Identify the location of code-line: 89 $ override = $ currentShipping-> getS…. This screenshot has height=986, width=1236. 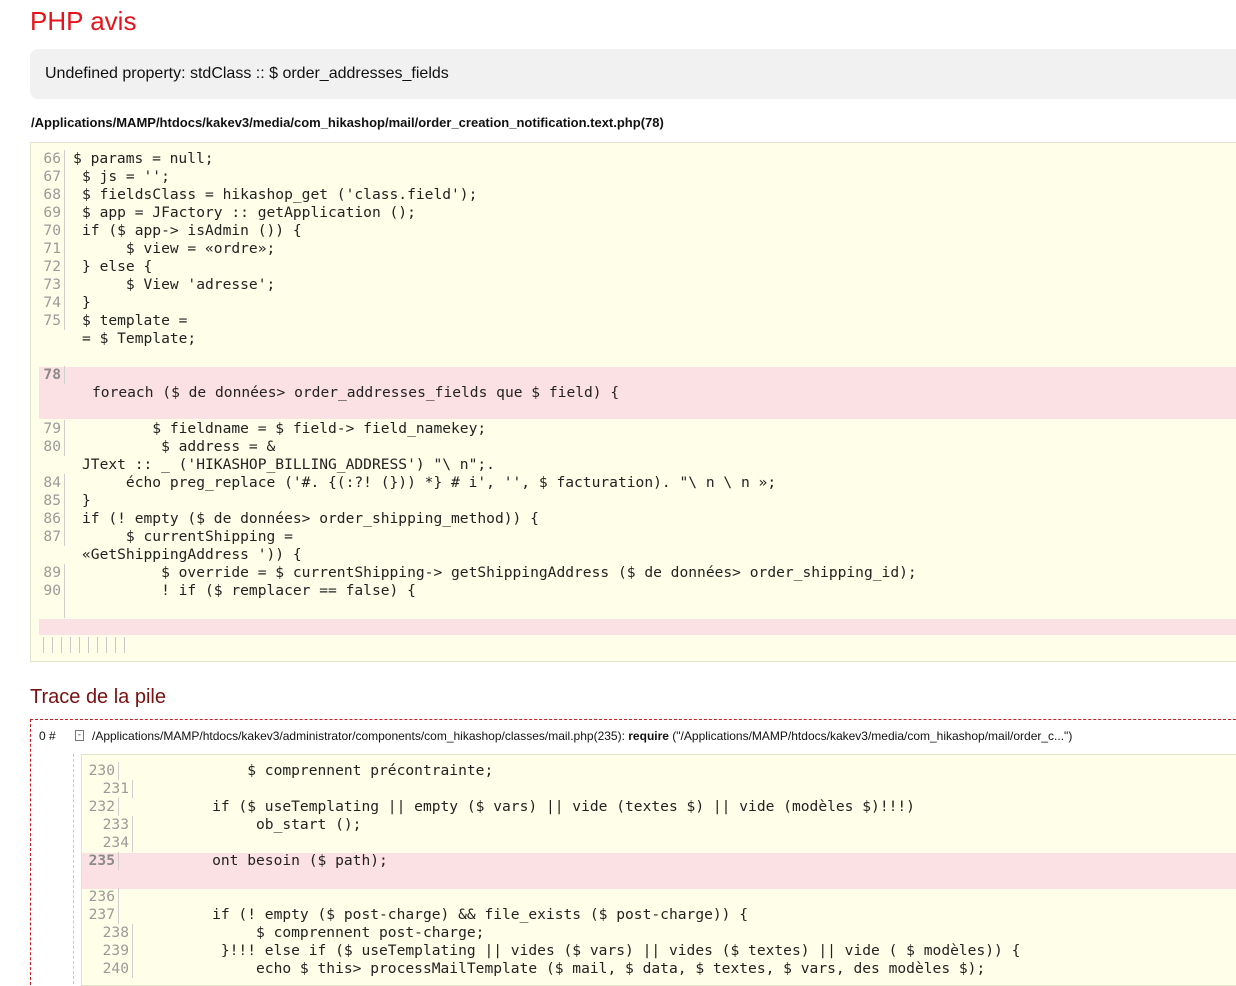
(633, 573).